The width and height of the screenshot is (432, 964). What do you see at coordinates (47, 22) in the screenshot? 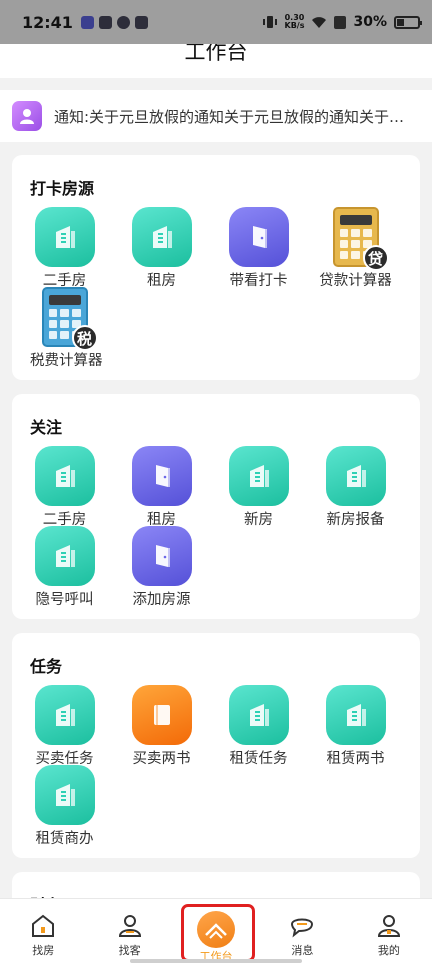
I see `status-time: 12:41` at bounding box center [47, 22].